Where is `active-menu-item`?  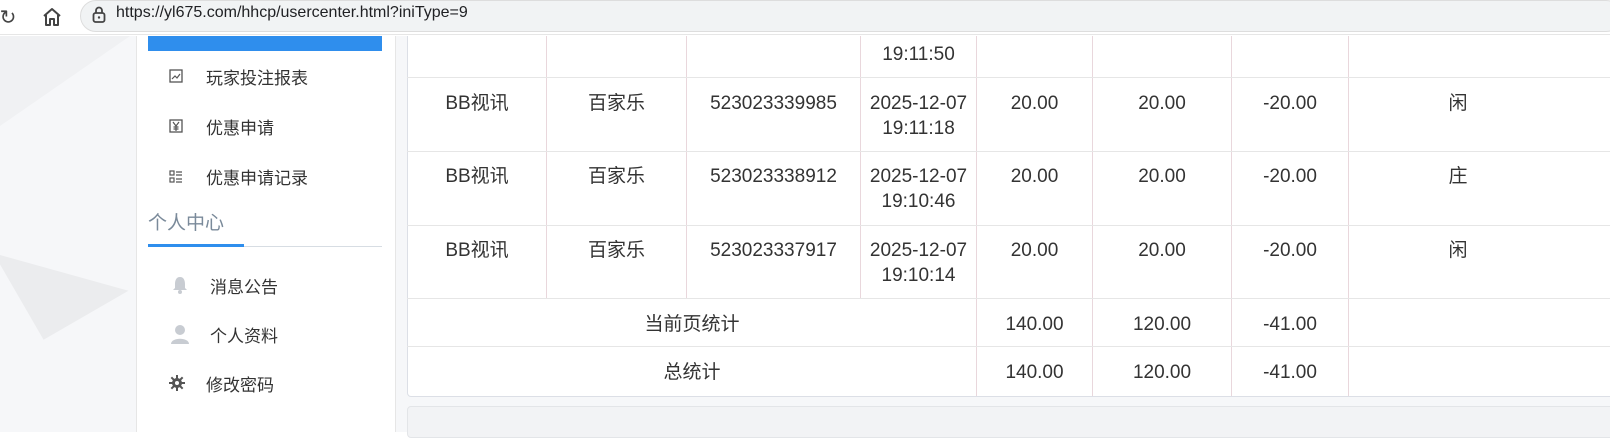 active-menu-item is located at coordinates (265, 43).